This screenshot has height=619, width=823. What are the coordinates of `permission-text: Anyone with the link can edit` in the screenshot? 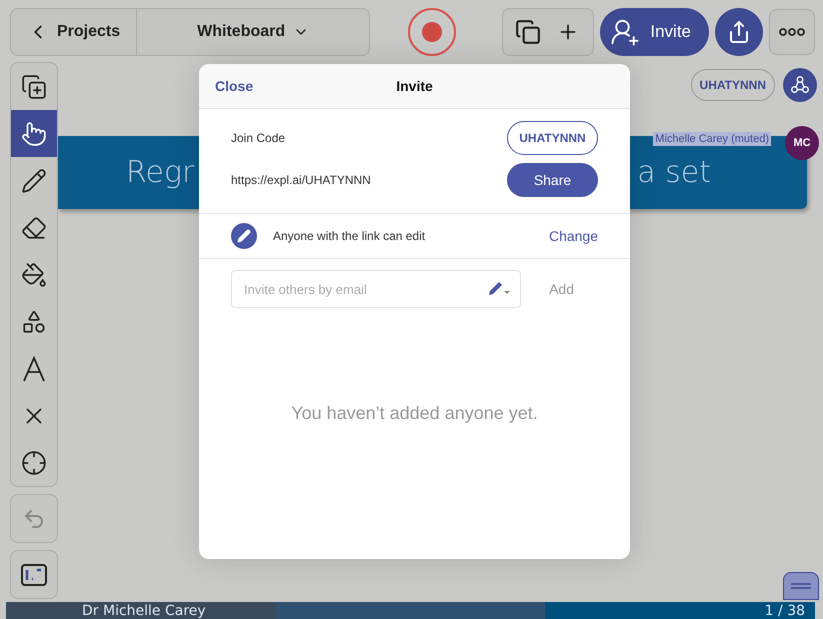 It's located at (349, 236).